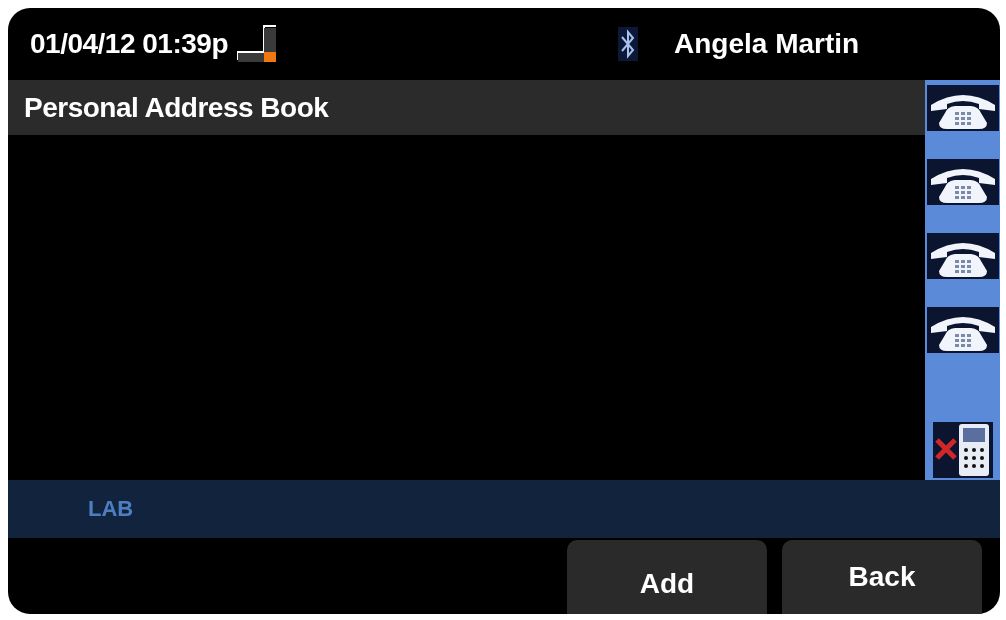 The height and width of the screenshot is (620, 1006). I want to click on handset-status-icon, so click(257, 44).